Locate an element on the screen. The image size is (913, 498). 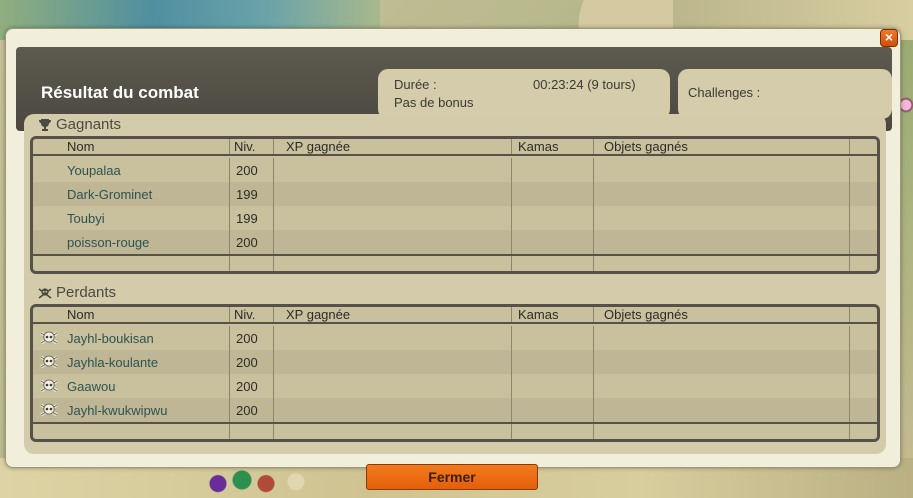
winners-label: Gagnants is located at coordinates (89, 124).